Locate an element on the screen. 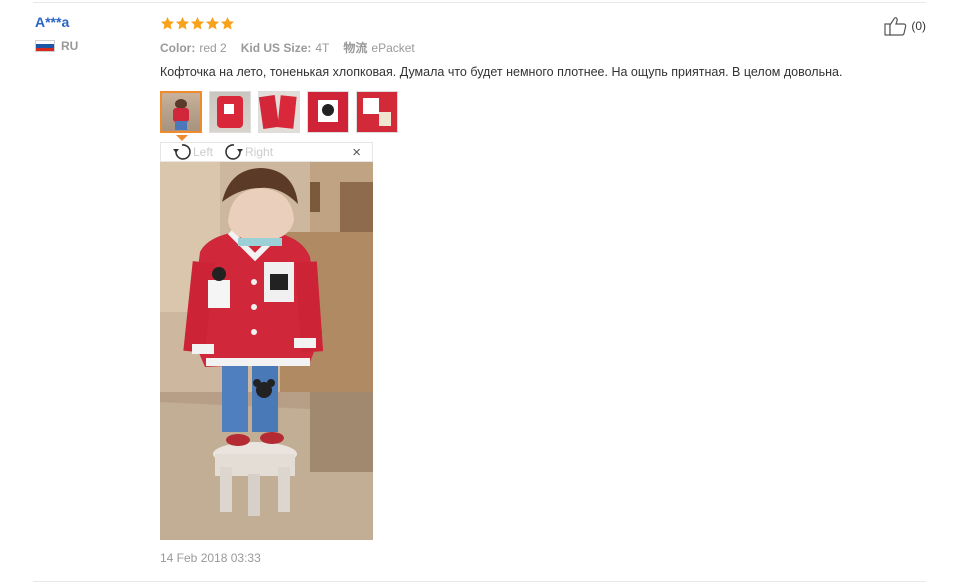 Image resolution: width=959 pixels, height=585 pixels. reviewer-info: A***a RU is located at coordinates (56, 33).